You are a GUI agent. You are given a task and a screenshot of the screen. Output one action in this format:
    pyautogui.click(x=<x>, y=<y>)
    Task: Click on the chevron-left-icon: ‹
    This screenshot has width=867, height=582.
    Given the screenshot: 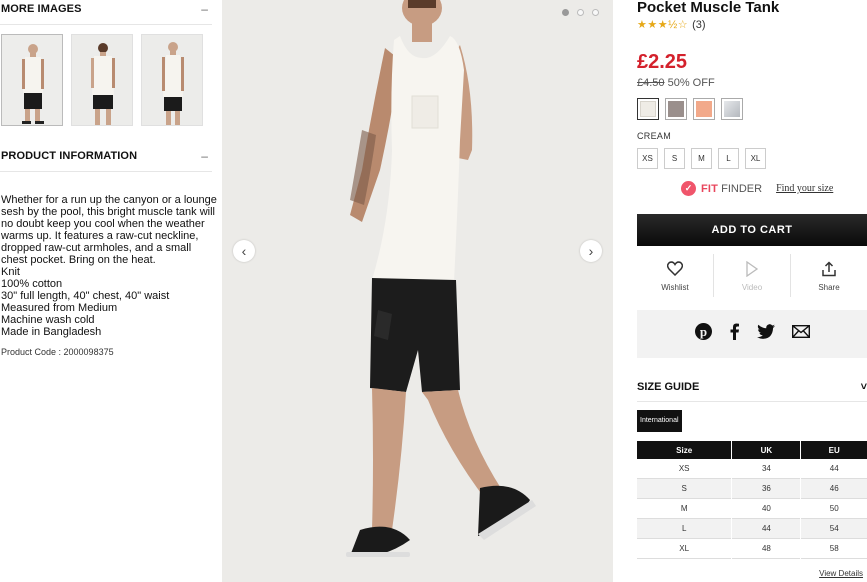 What is the action you would take?
    pyautogui.click(x=244, y=251)
    